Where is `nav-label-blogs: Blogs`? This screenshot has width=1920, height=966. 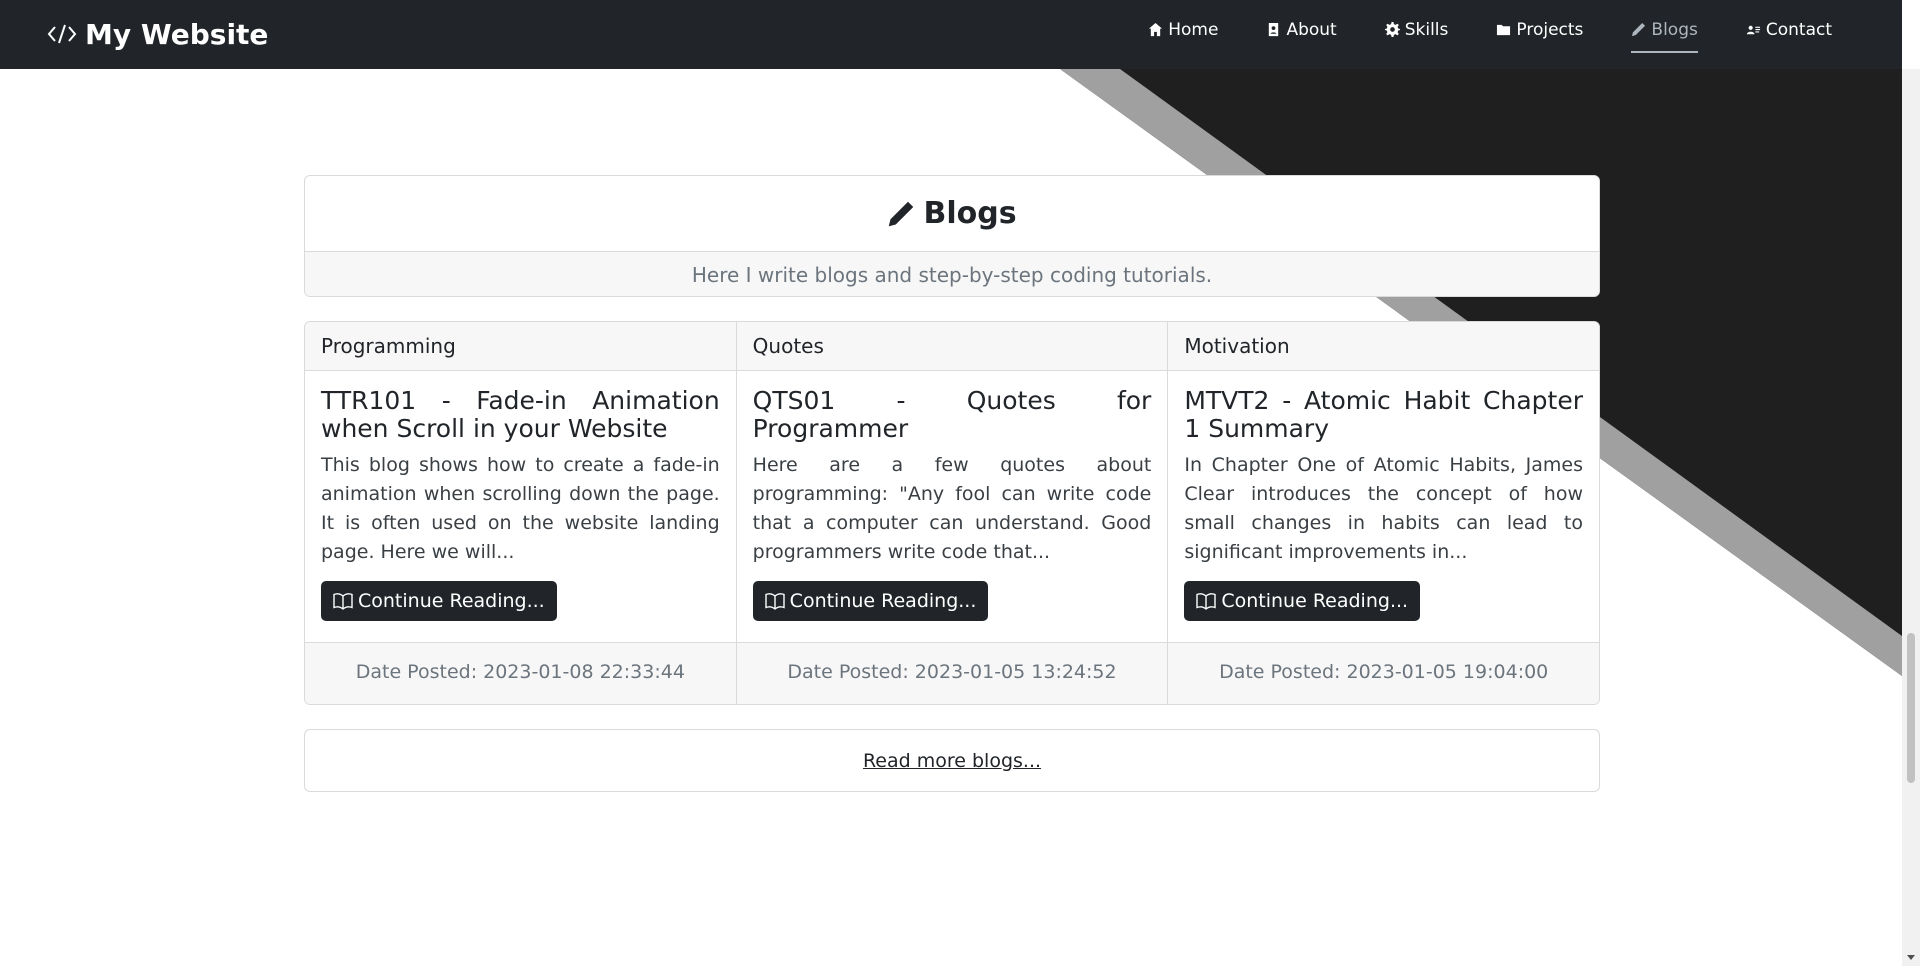
nav-label-blogs: Blogs is located at coordinates (1674, 29).